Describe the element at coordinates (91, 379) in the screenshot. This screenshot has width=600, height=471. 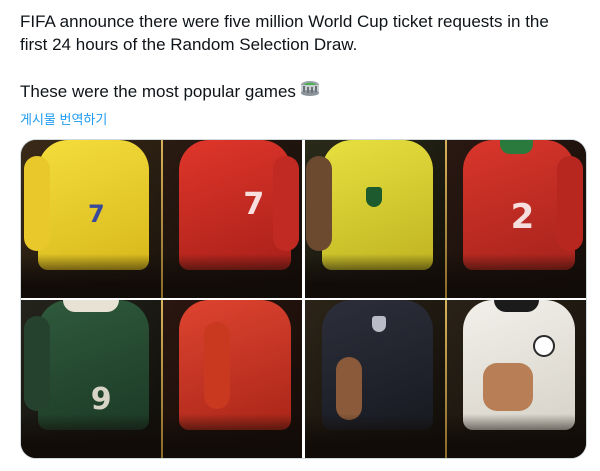
I see `photo-3-left-player: 9` at that location.